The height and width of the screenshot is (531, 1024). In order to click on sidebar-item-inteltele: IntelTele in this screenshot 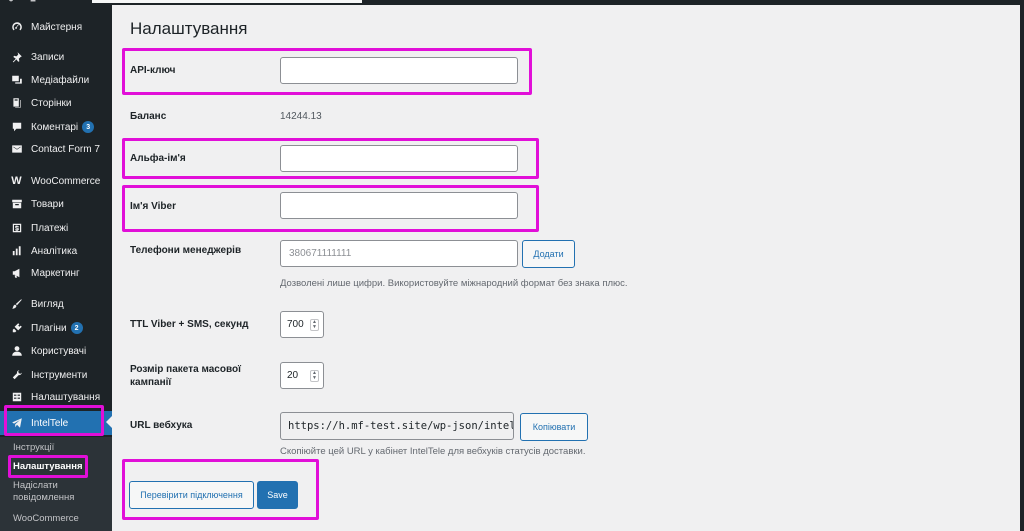, I will do `click(56, 423)`.